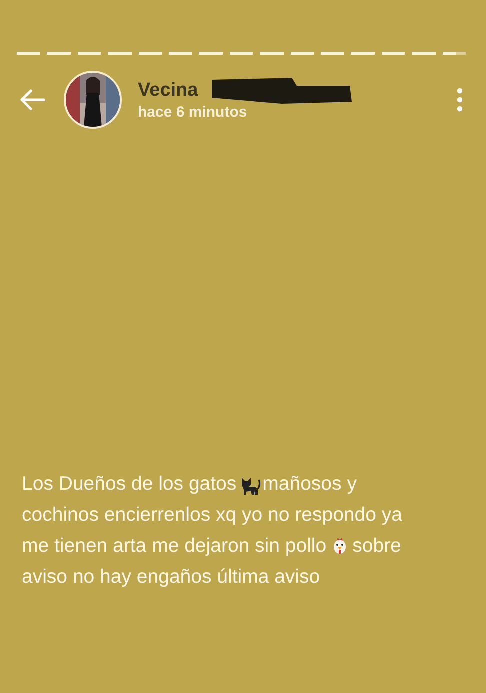 This screenshot has height=693, width=486. I want to click on status-text: me tienen arta me dejaron sin pollo, so click(174, 546).